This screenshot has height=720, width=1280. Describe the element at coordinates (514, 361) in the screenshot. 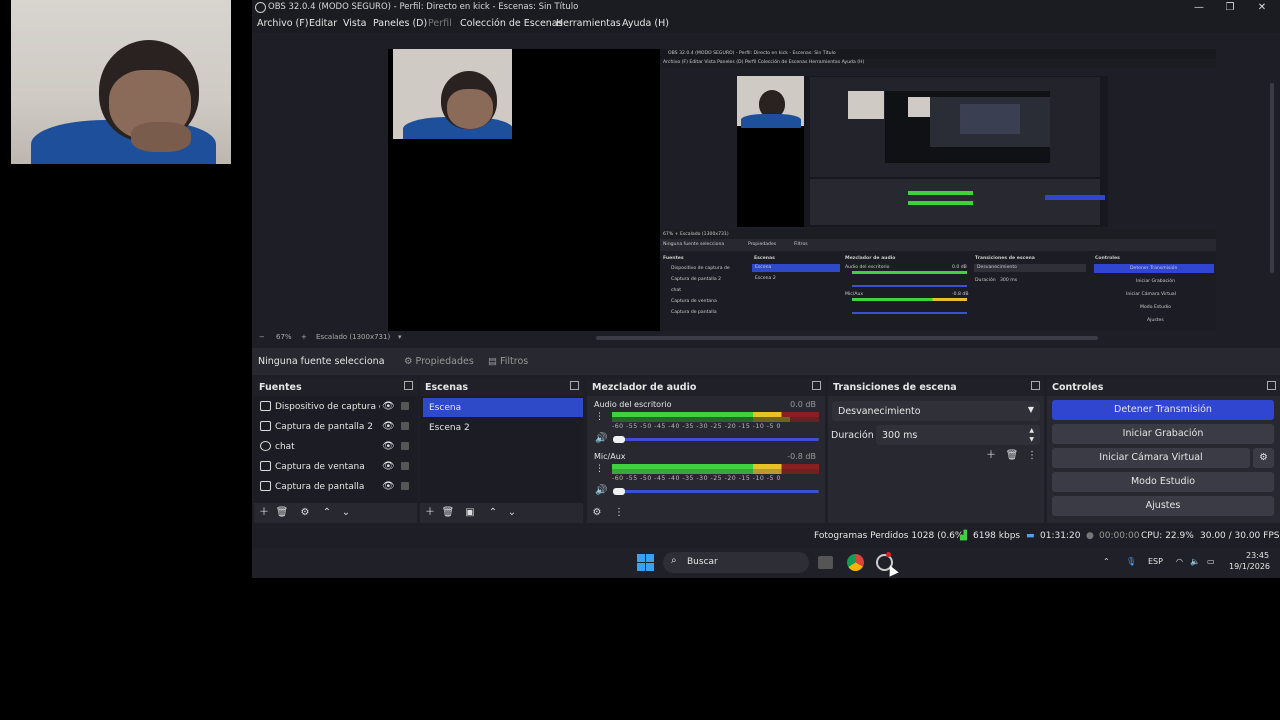

I see `filters-label: Filtros` at that location.